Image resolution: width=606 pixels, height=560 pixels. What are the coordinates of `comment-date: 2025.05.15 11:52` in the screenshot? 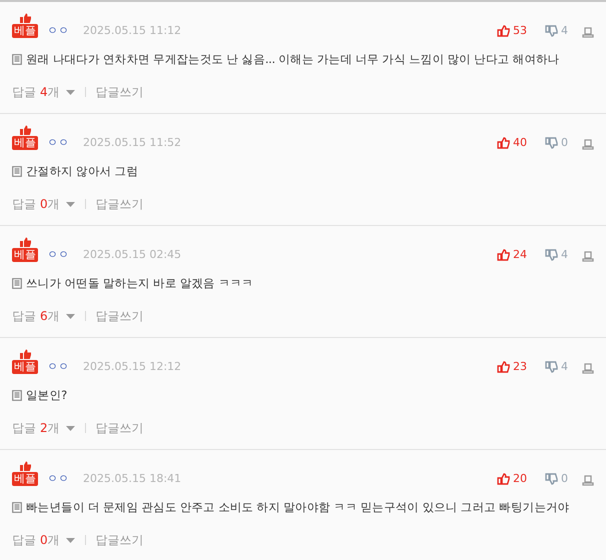 It's located at (132, 143).